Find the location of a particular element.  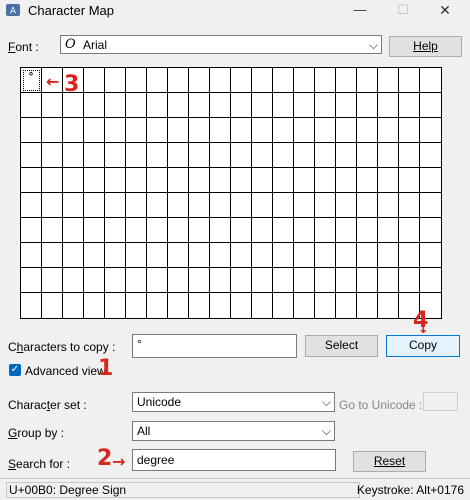

go-to-unicode-input is located at coordinates (440, 401).